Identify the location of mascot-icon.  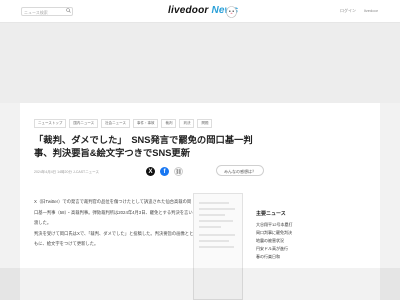
(231, 12).